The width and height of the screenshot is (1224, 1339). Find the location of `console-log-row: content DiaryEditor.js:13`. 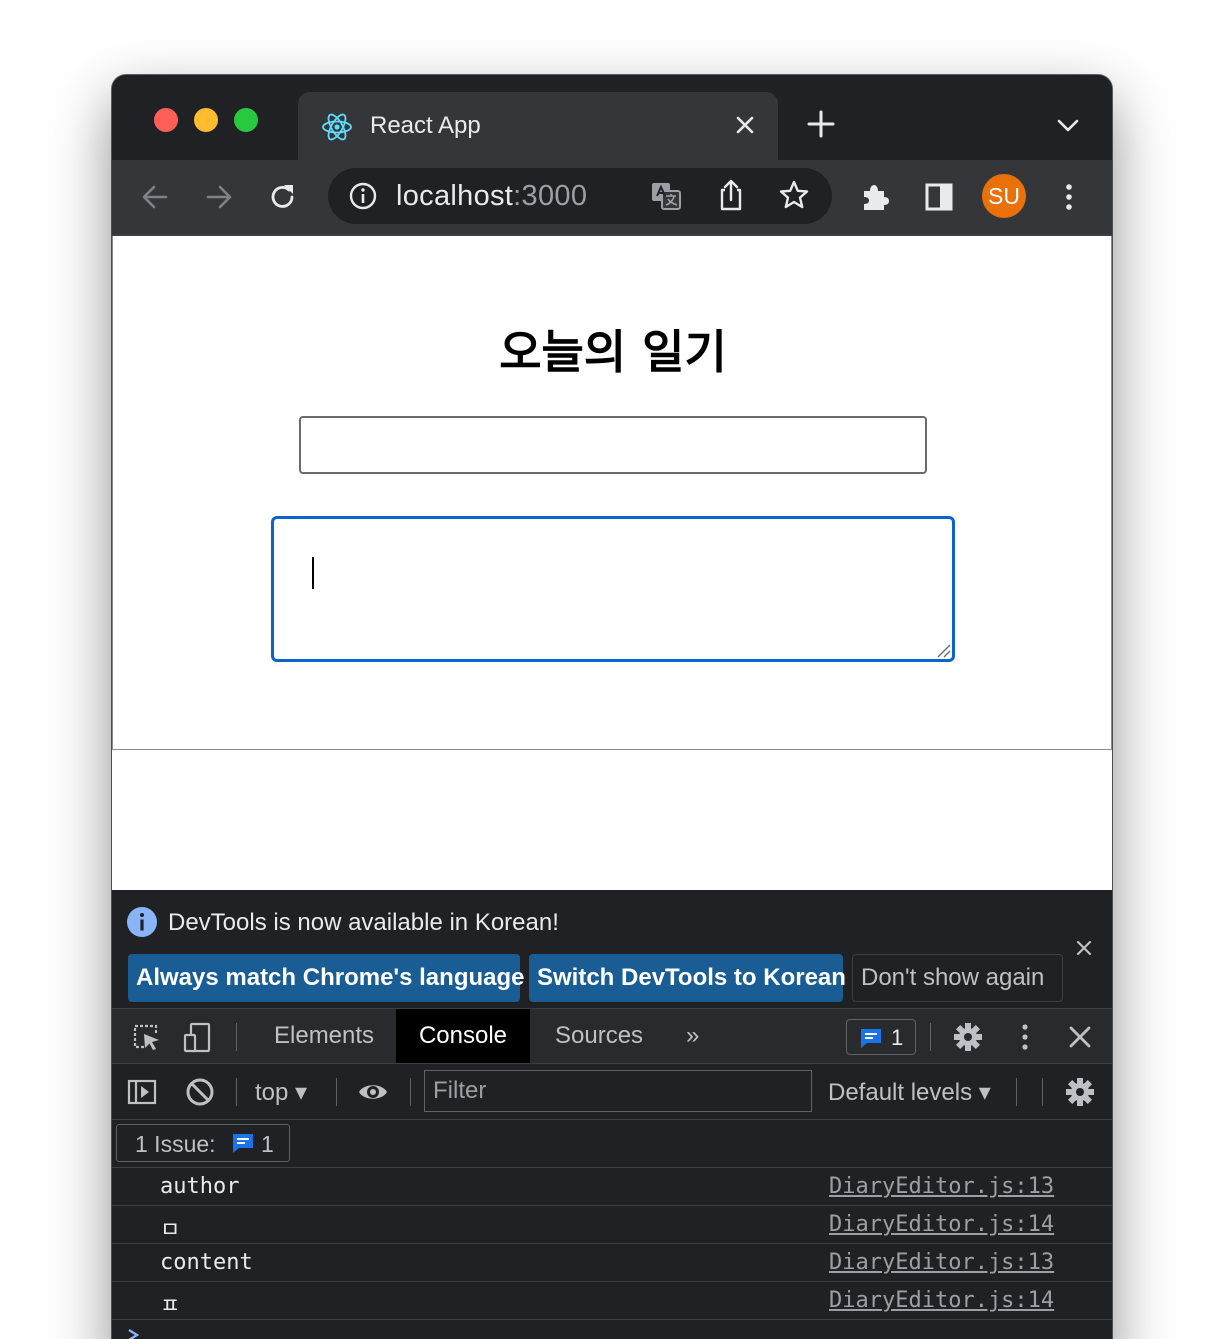

console-log-row: content DiaryEditor.js:13 is located at coordinates (612, 1263).